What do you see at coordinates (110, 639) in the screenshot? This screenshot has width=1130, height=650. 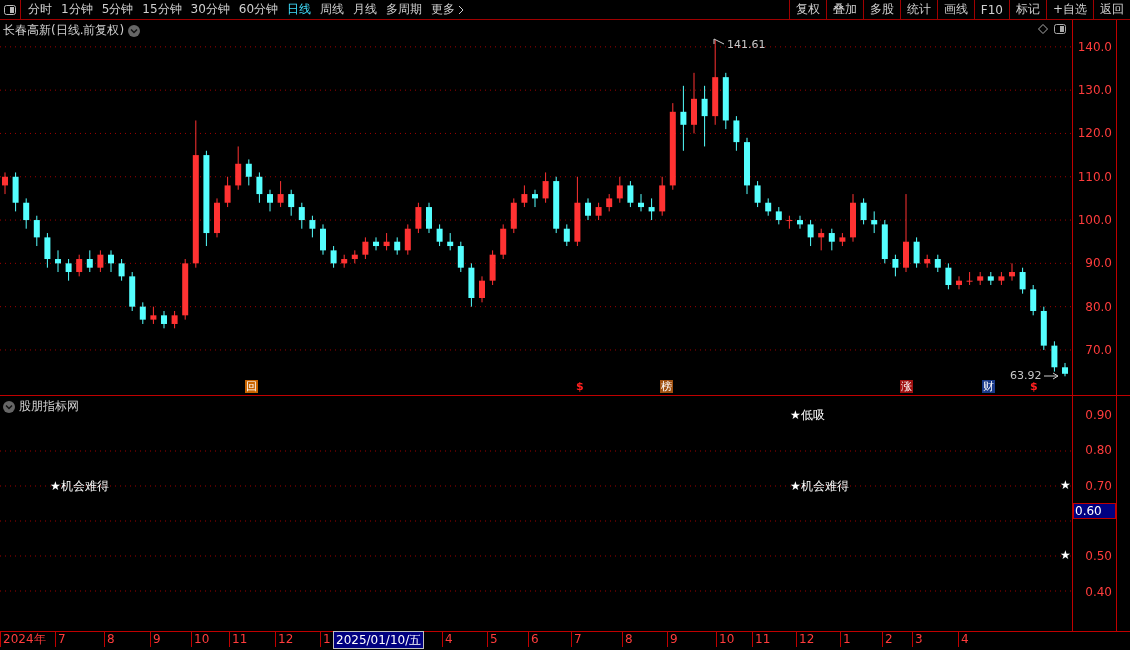 I see `date-label: 8` at bounding box center [110, 639].